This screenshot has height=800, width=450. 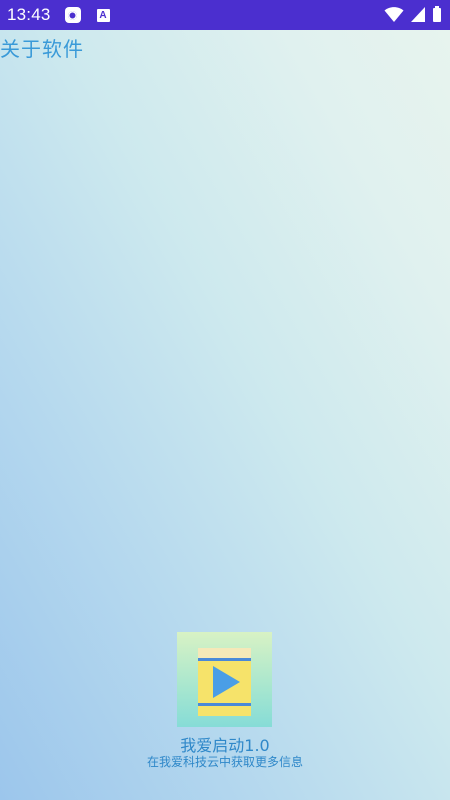 I want to click on wifi-icon, so click(x=394, y=14).